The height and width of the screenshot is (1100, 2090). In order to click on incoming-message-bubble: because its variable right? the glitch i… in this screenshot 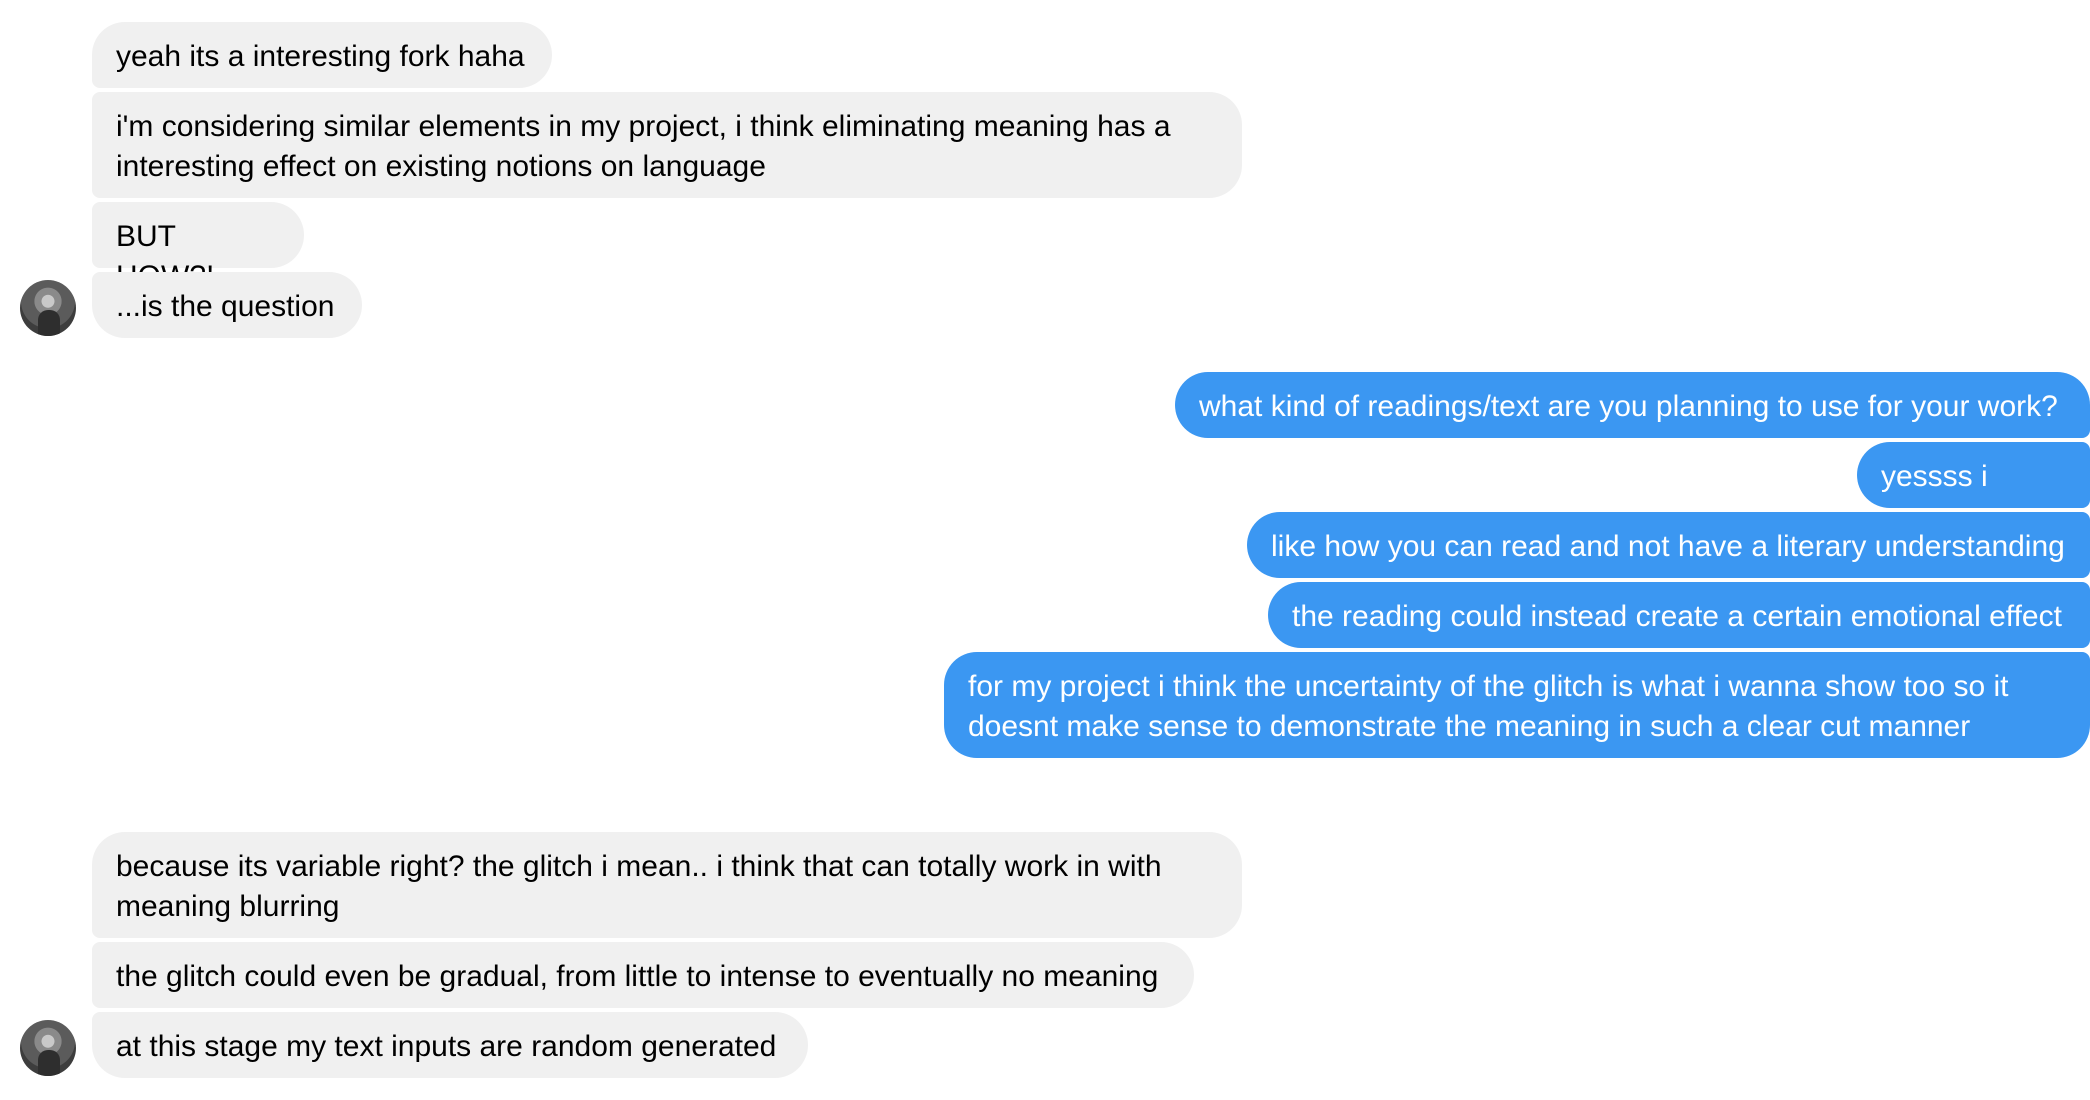, I will do `click(667, 885)`.